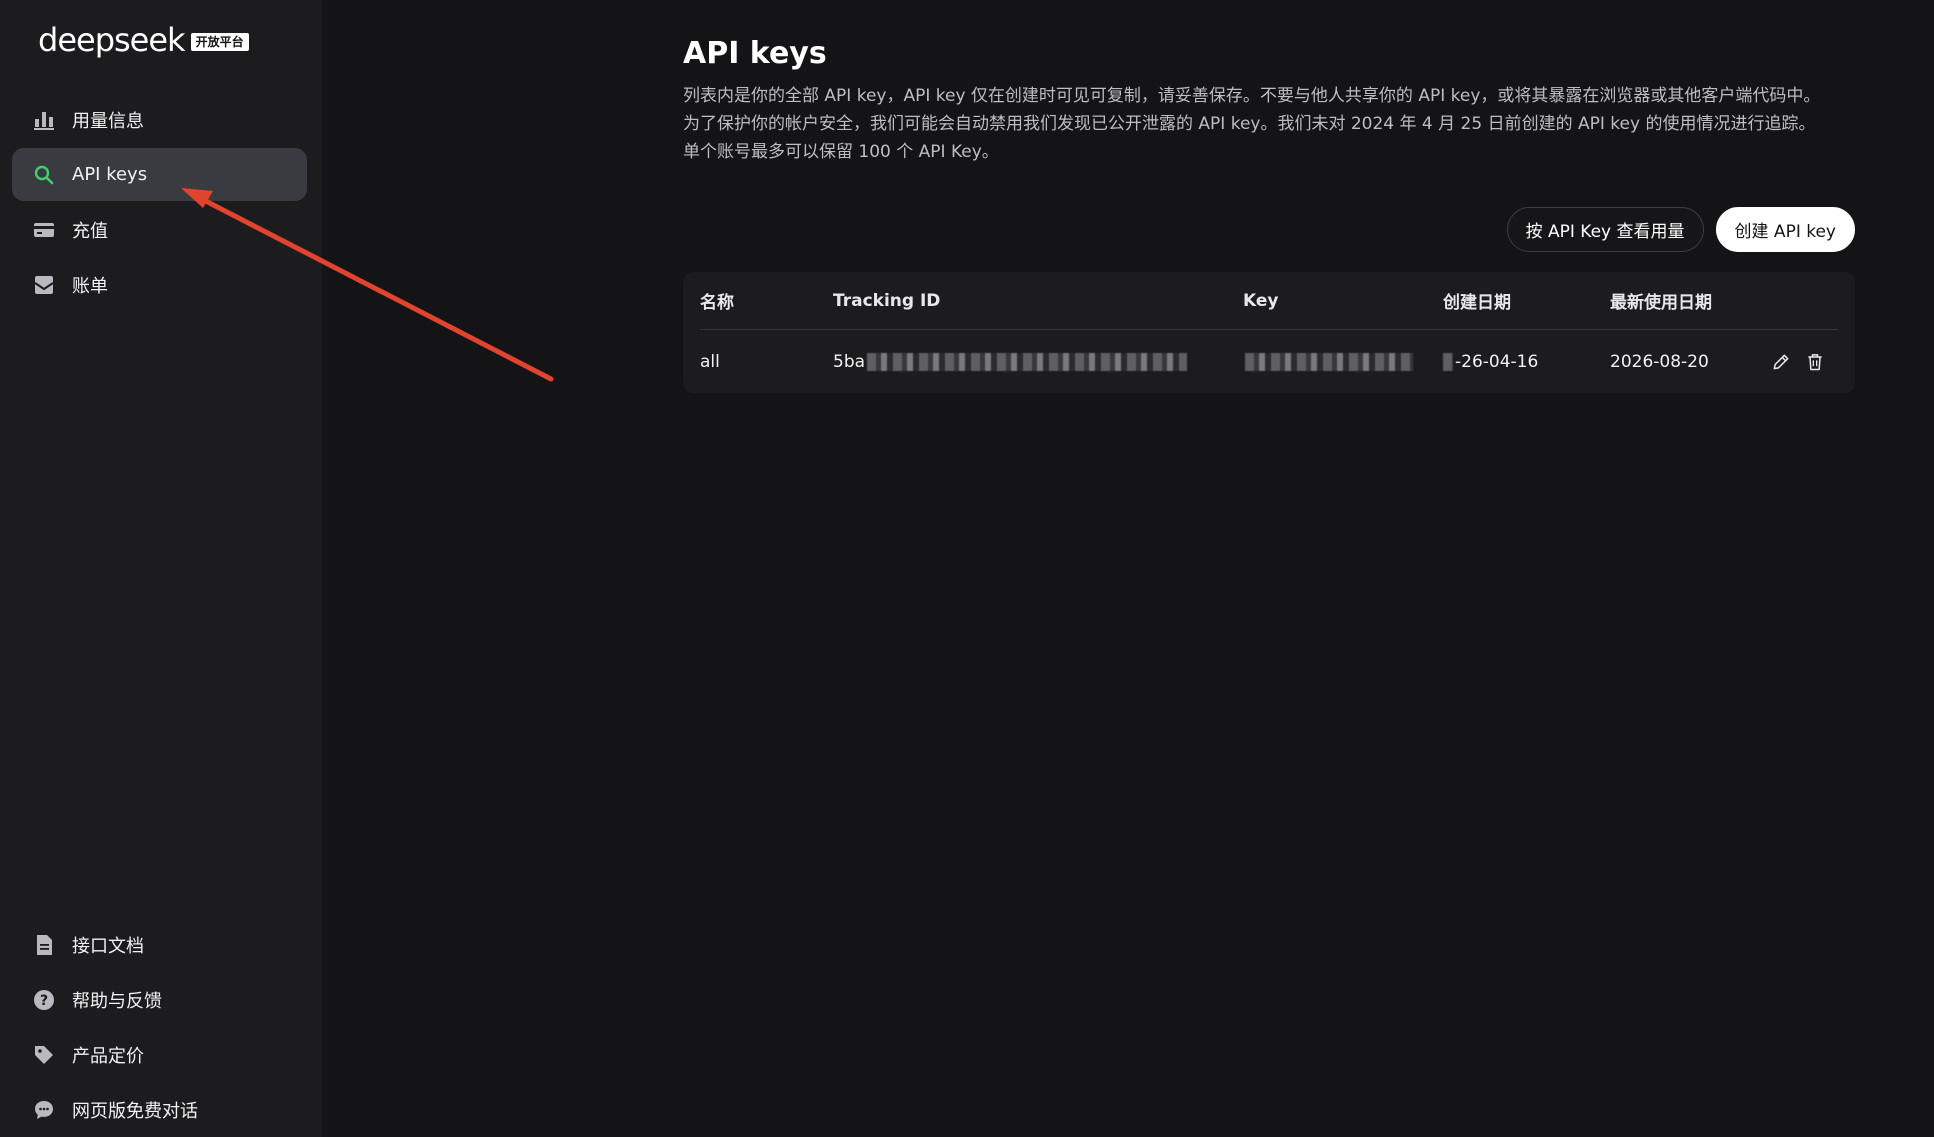 This screenshot has width=1934, height=1137. Describe the element at coordinates (755, 53) in the screenshot. I see `page-title: API keys` at that location.